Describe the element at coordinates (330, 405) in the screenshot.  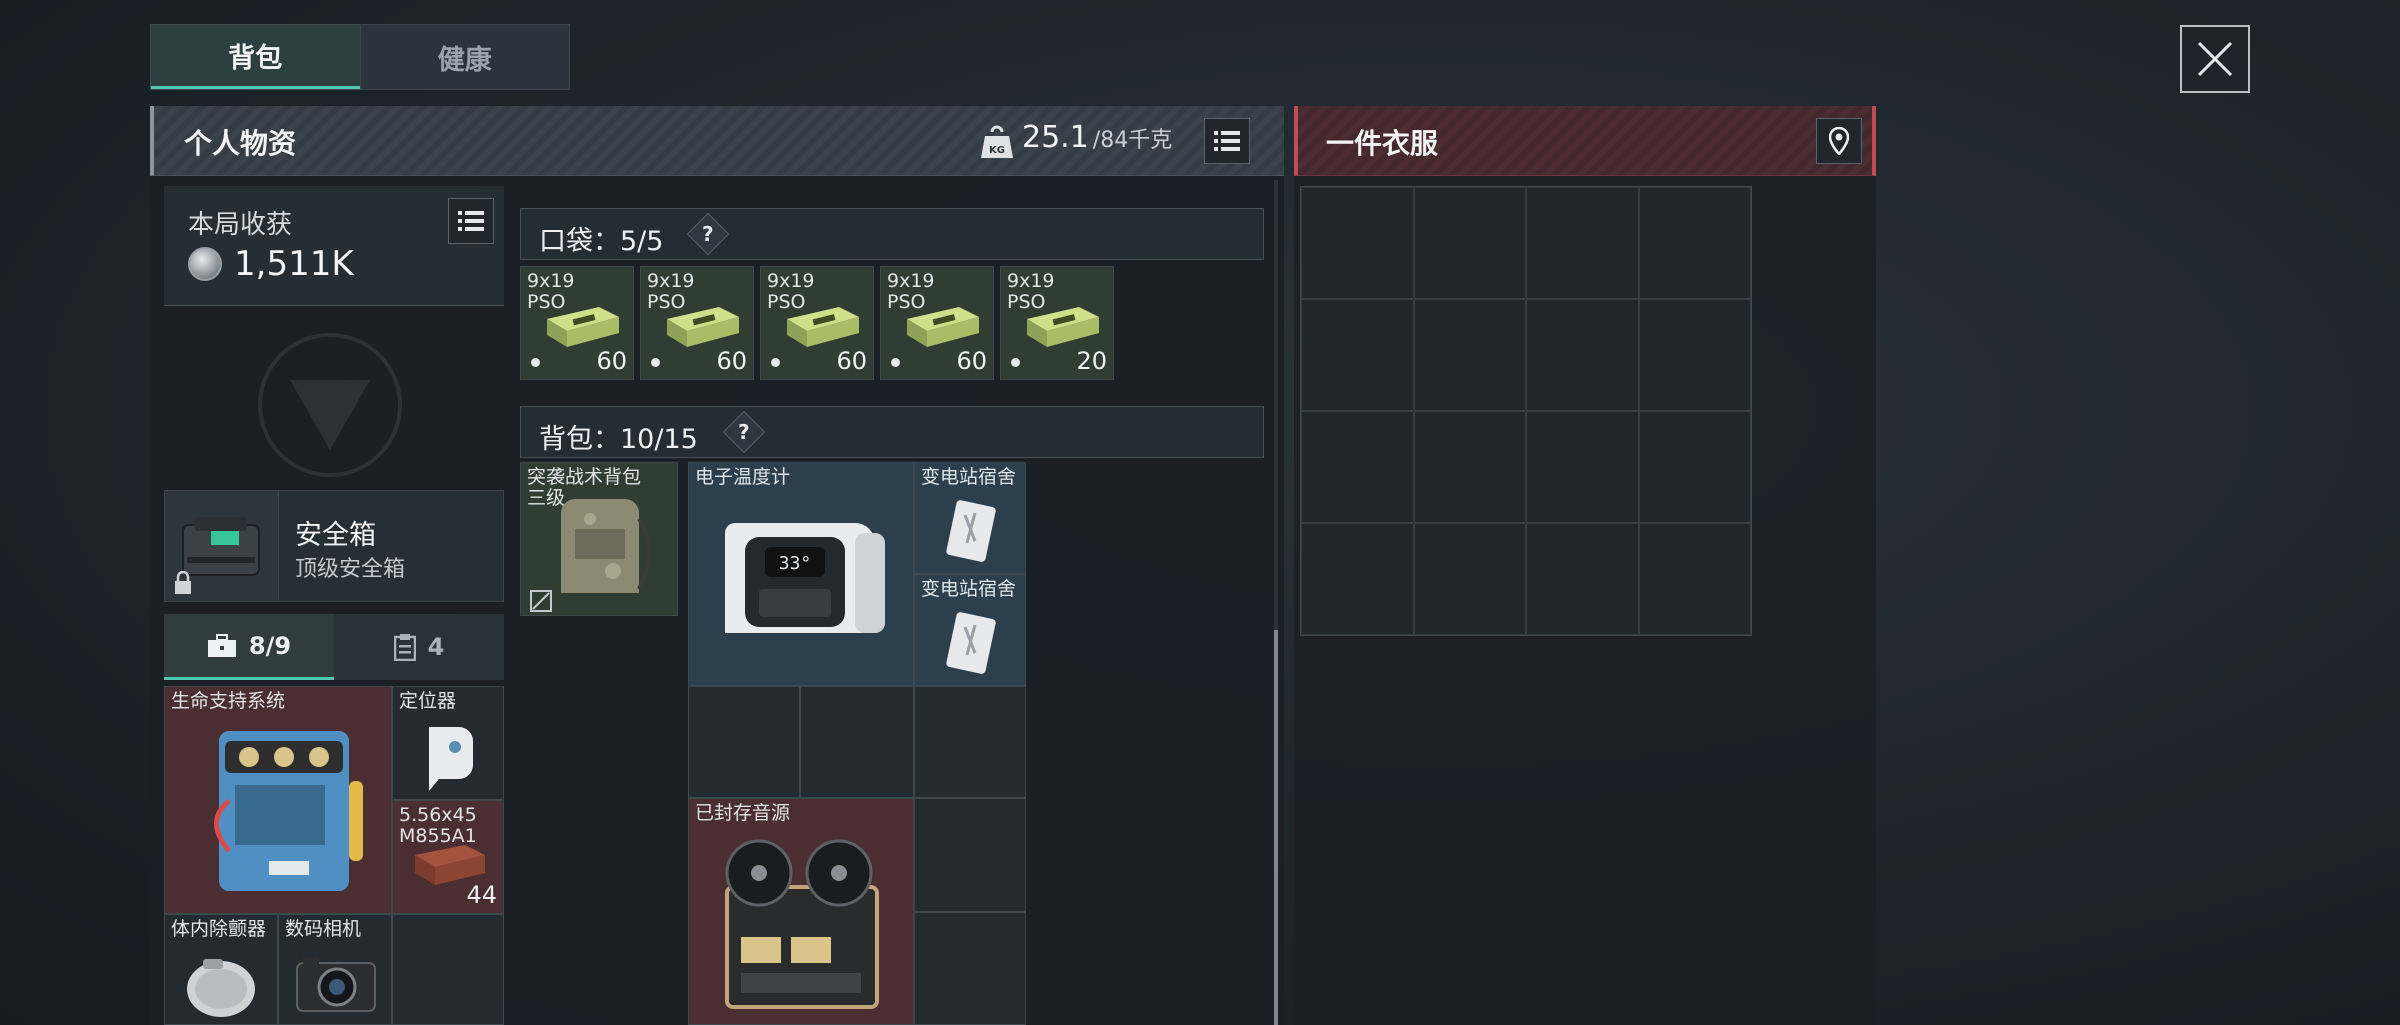
I see `emblem-watermark` at that location.